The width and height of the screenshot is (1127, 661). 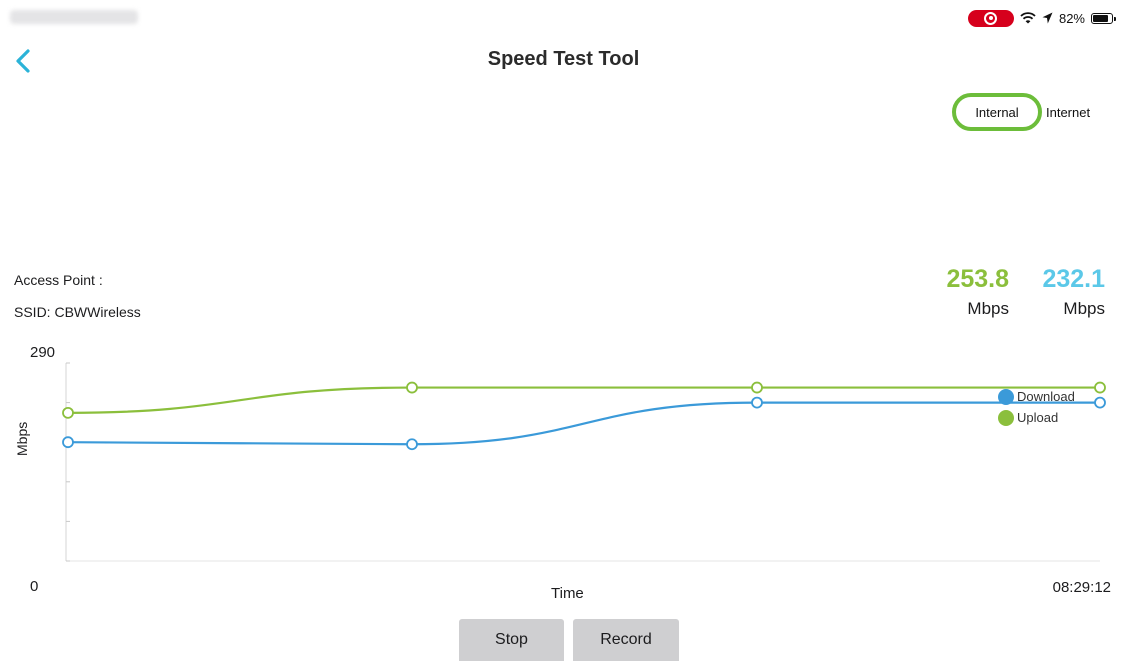 I want to click on upload-speed-unit: Mbps, so click(x=988, y=308).